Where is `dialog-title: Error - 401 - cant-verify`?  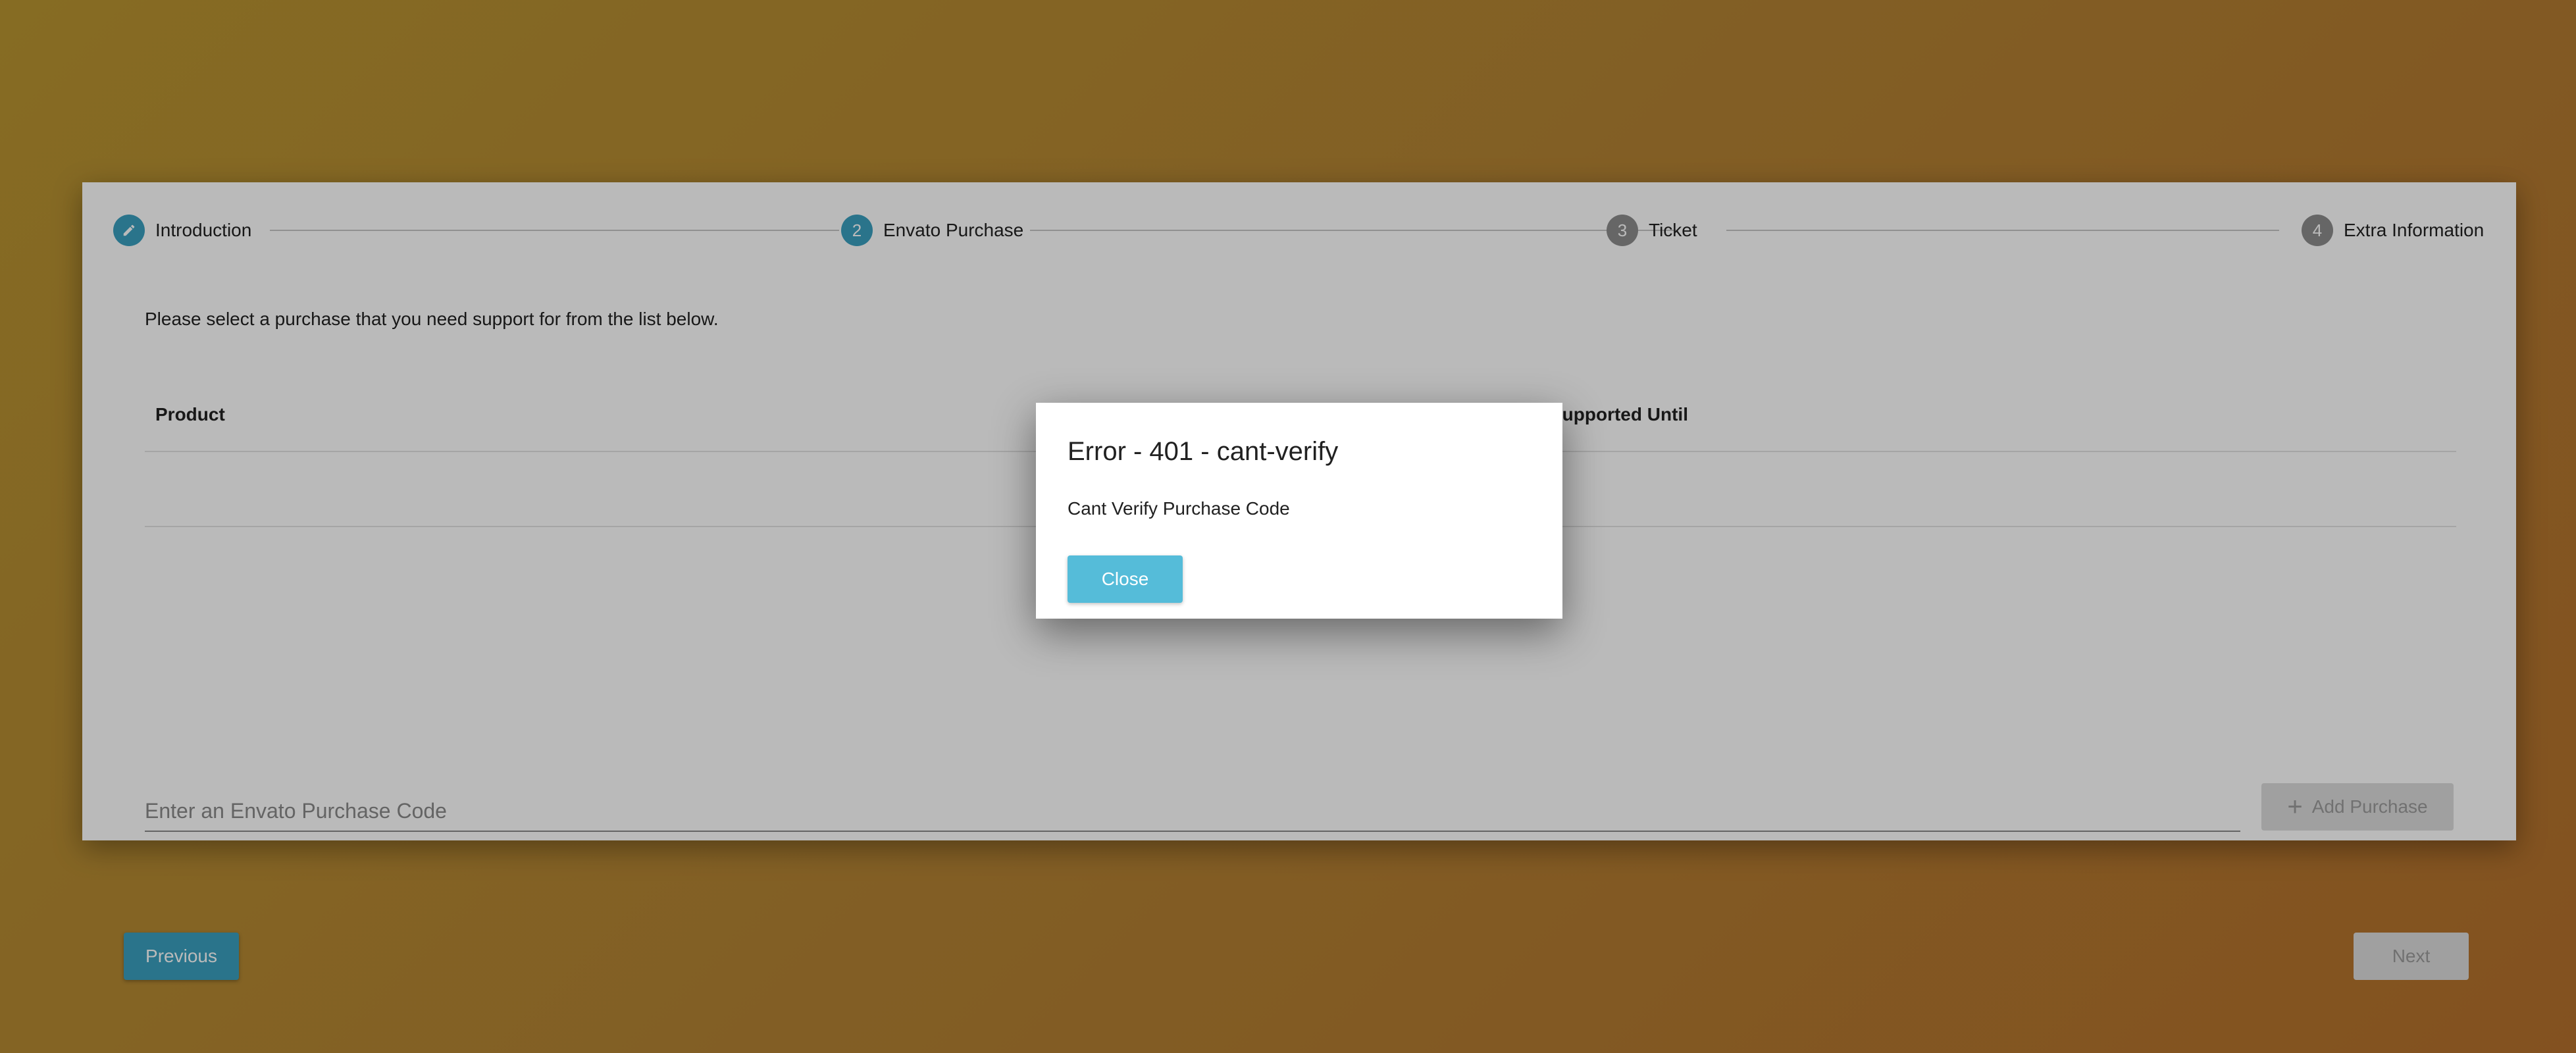 dialog-title: Error - 401 - cant-verify is located at coordinates (1203, 452).